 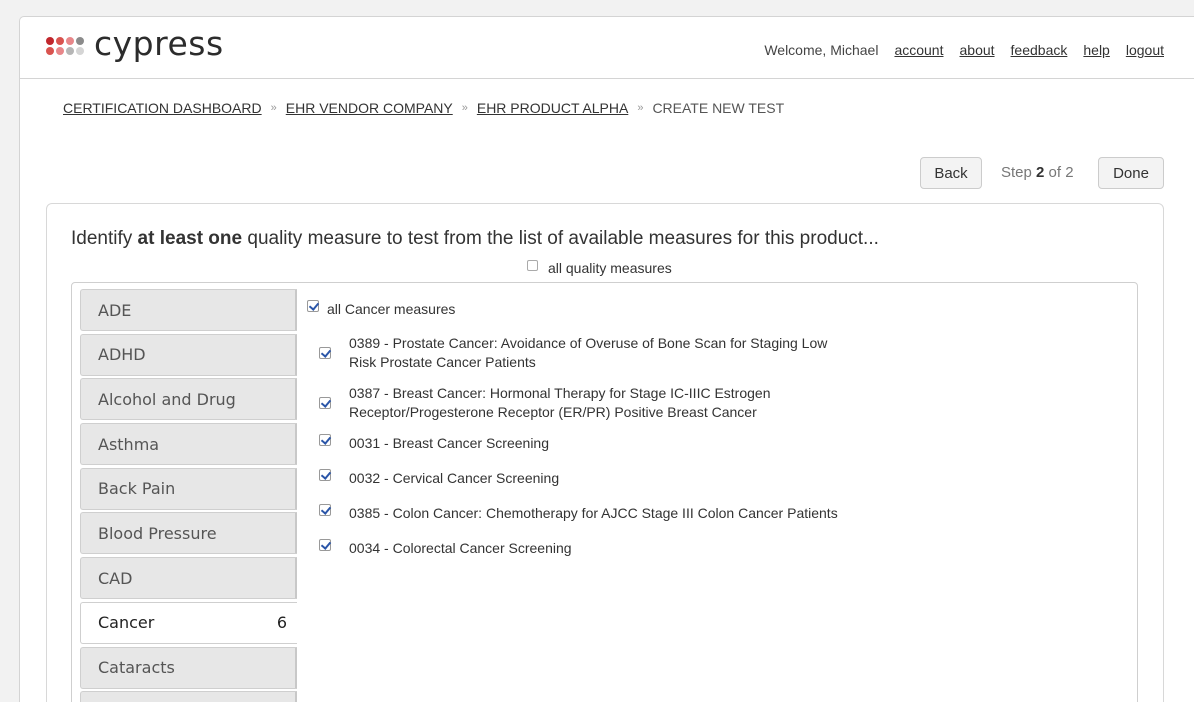 What do you see at coordinates (449, 443) in the screenshot?
I see `measure-label: 0031 - Breast Cancer Screening` at bounding box center [449, 443].